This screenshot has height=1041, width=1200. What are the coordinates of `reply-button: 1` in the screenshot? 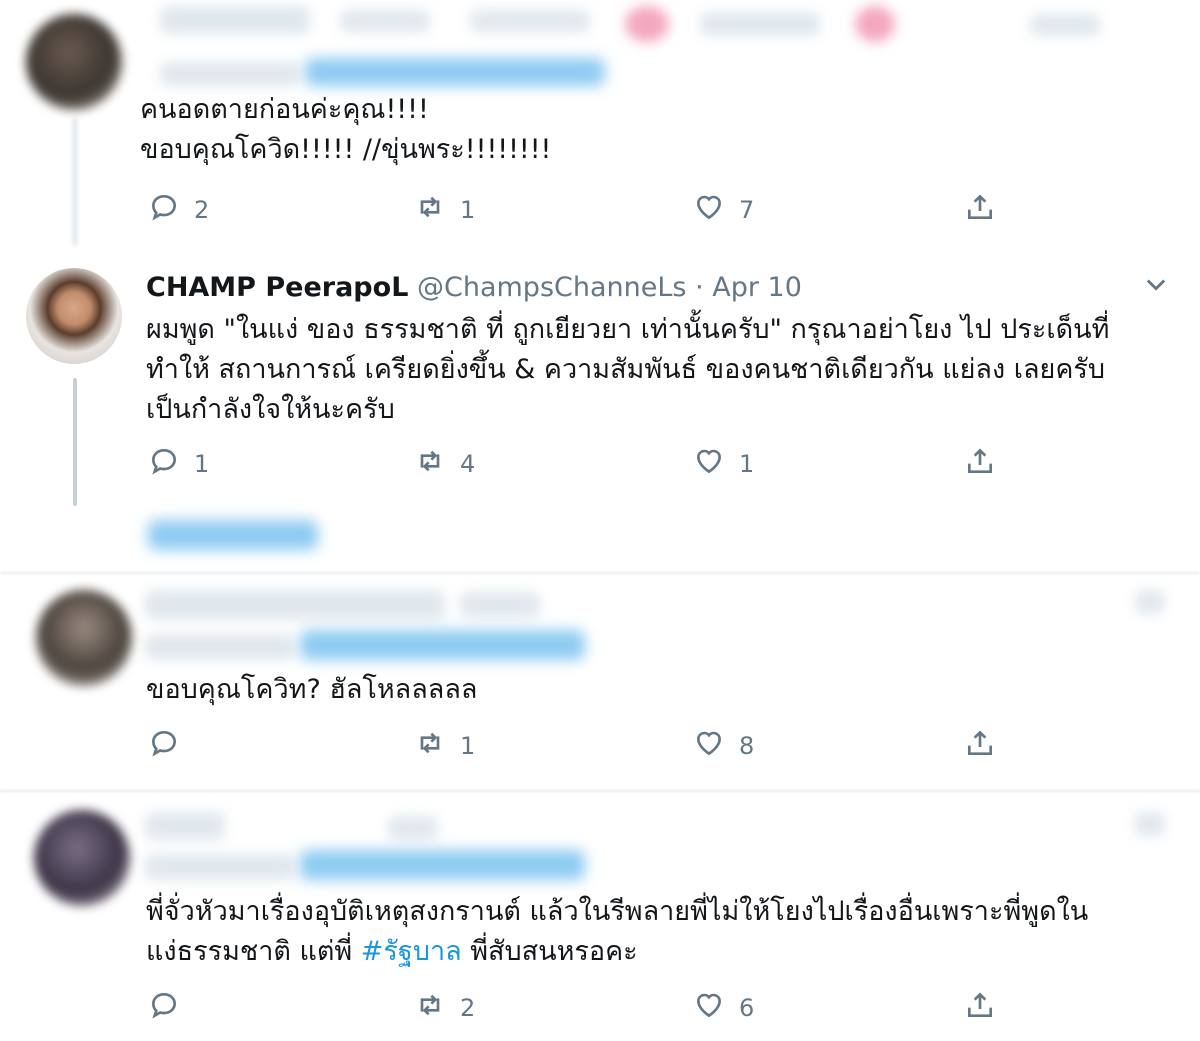 It's located at (178, 464).